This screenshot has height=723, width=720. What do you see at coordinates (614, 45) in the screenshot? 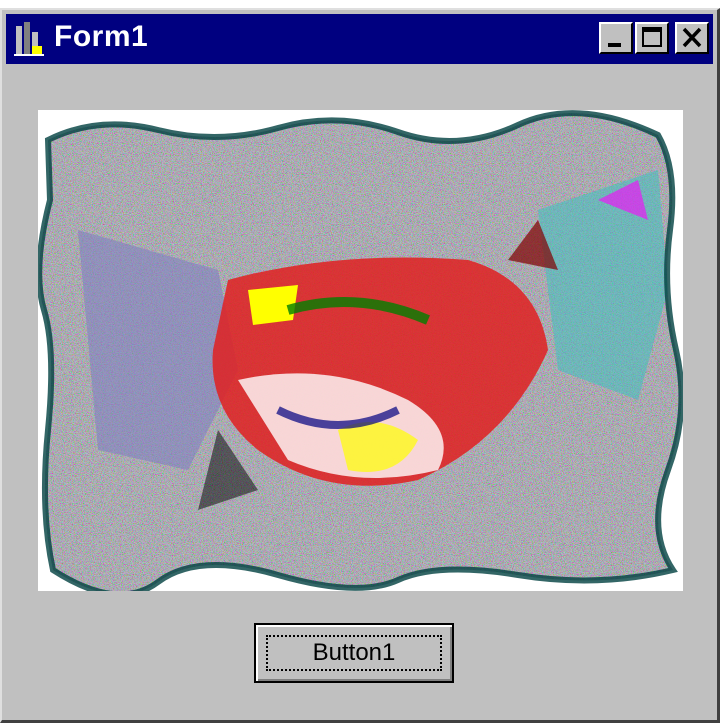
I see `minimize-icon` at bounding box center [614, 45].